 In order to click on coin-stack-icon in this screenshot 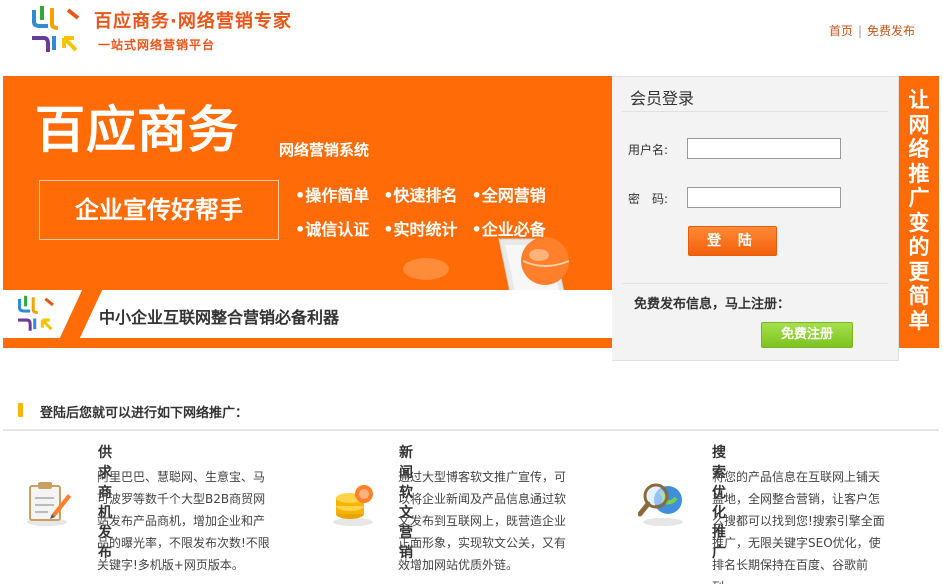, I will do `click(353, 505)`.